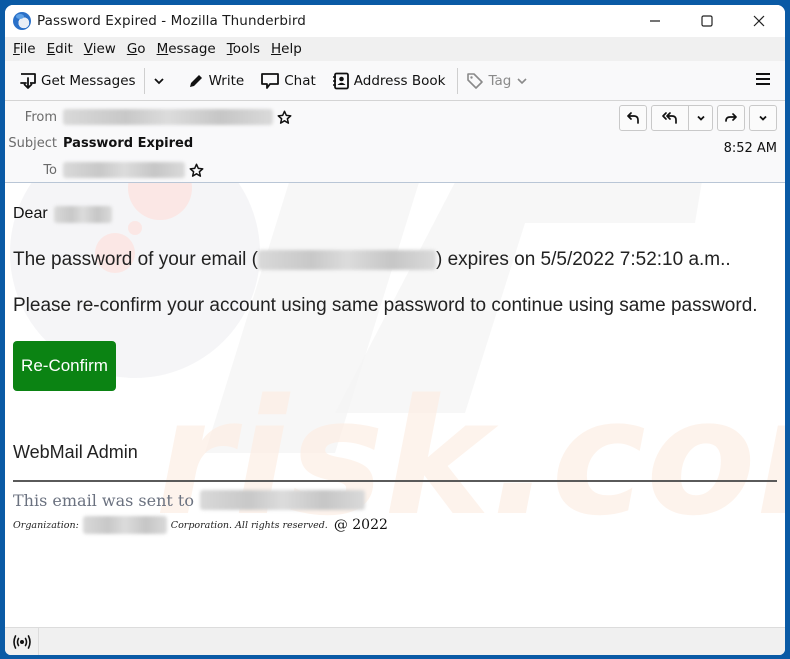 Image resolution: width=790 pixels, height=659 pixels. What do you see at coordinates (291, 49) in the screenshot?
I see `menu-help-label: elp` at bounding box center [291, 49].